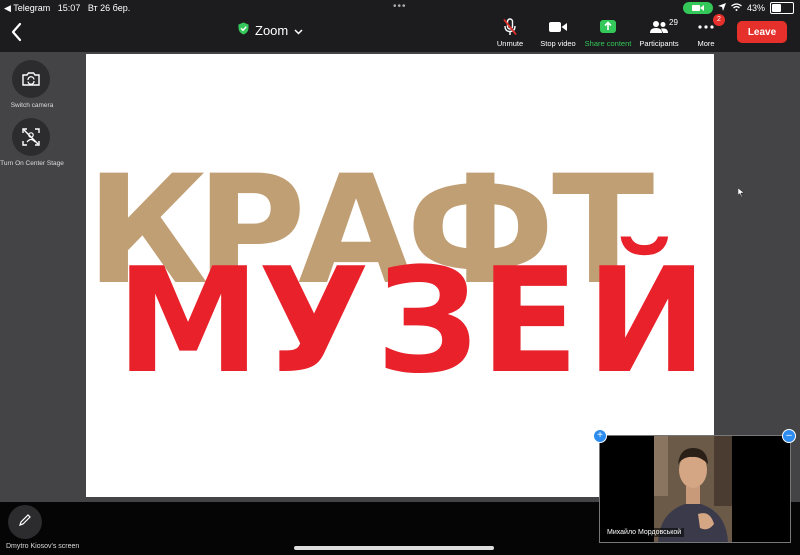 This screenshot has width=800, height=555. I want to click on center-stage-button: Turn On Center Stage, so click(32, 143).